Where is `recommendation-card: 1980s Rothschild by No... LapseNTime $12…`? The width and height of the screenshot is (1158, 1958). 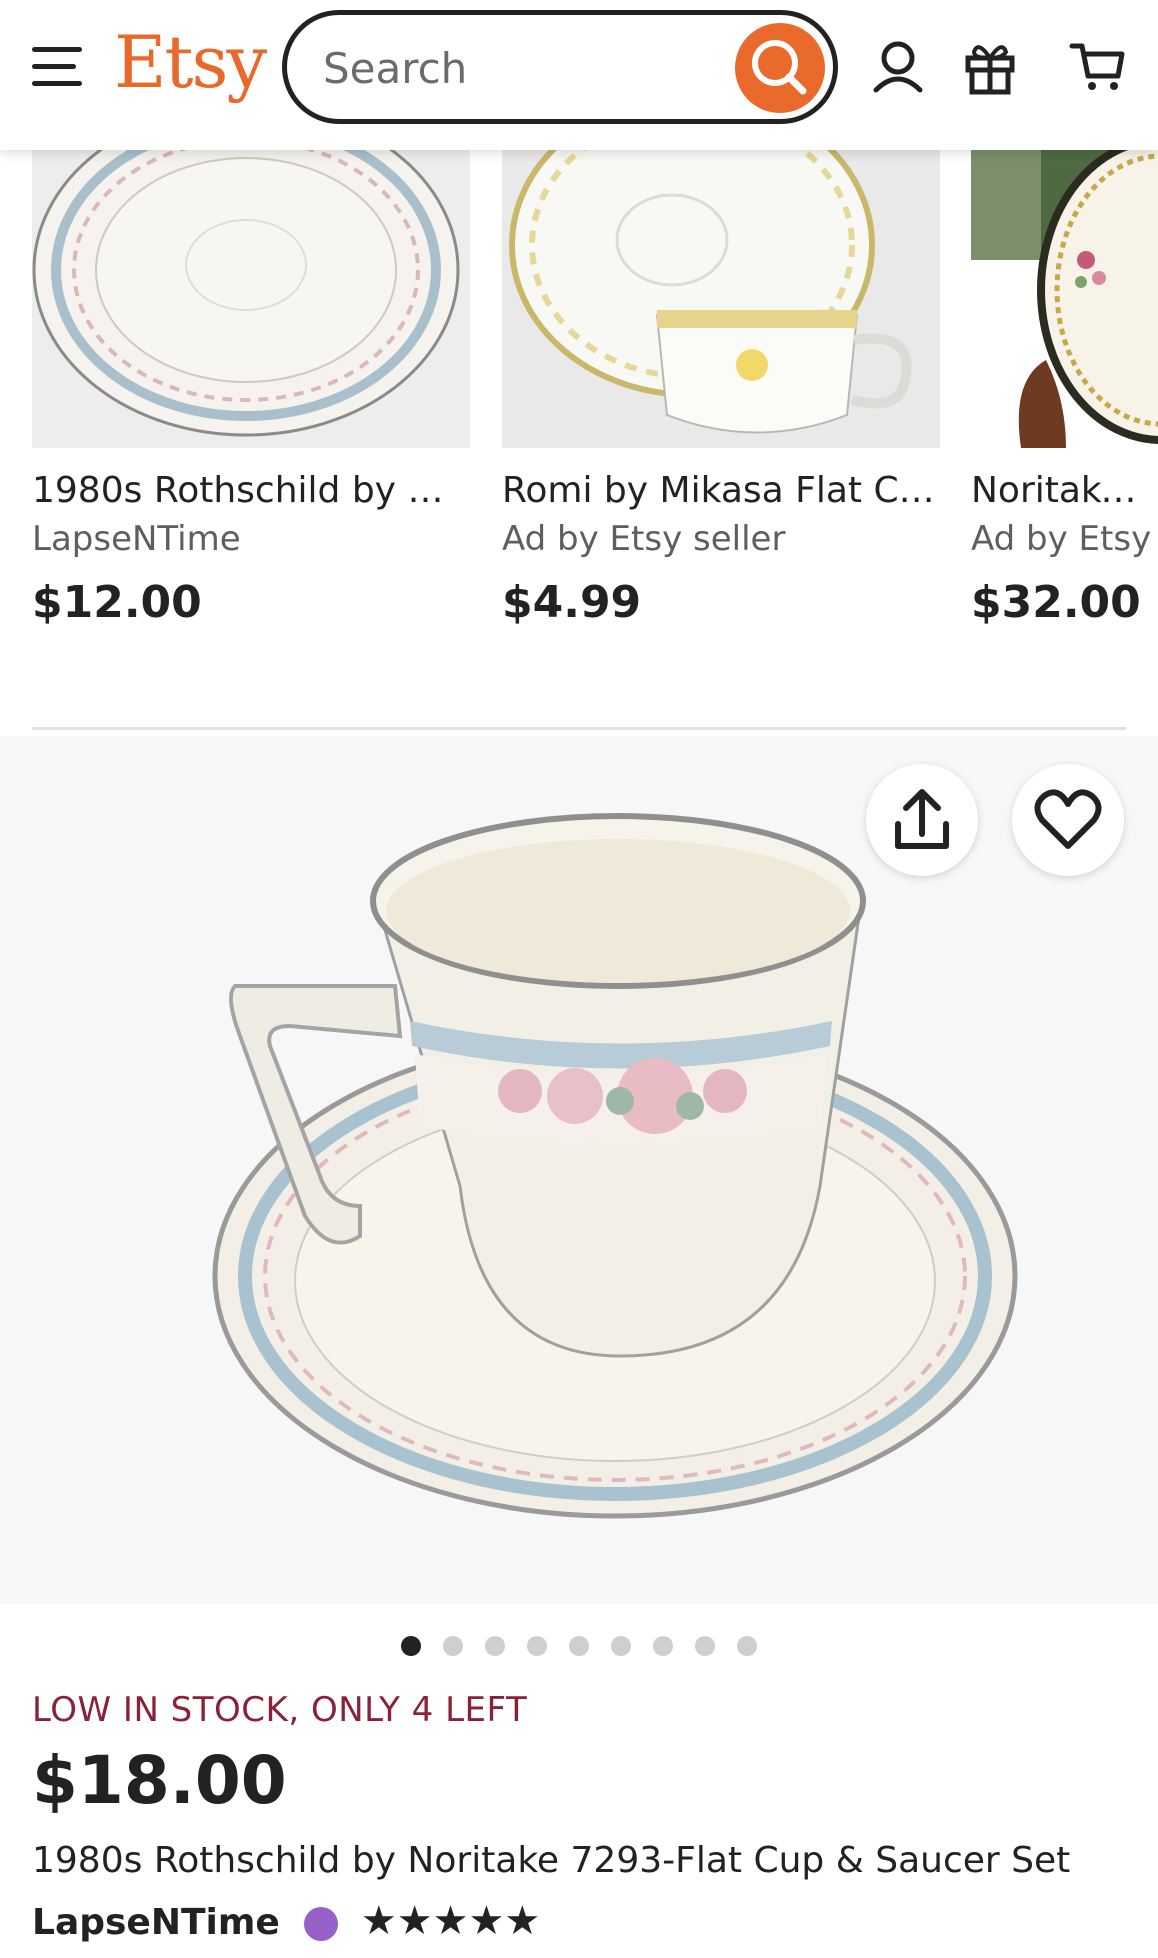 recommendation-card: 1980s Rothschild by No... LapseNTime $12… is located at coordinates (251, 389).